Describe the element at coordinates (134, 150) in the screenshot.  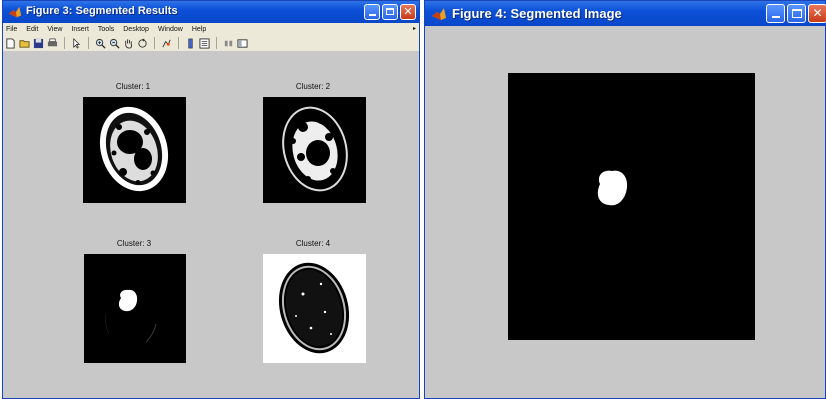
I see `cluster-1-image` at that location.